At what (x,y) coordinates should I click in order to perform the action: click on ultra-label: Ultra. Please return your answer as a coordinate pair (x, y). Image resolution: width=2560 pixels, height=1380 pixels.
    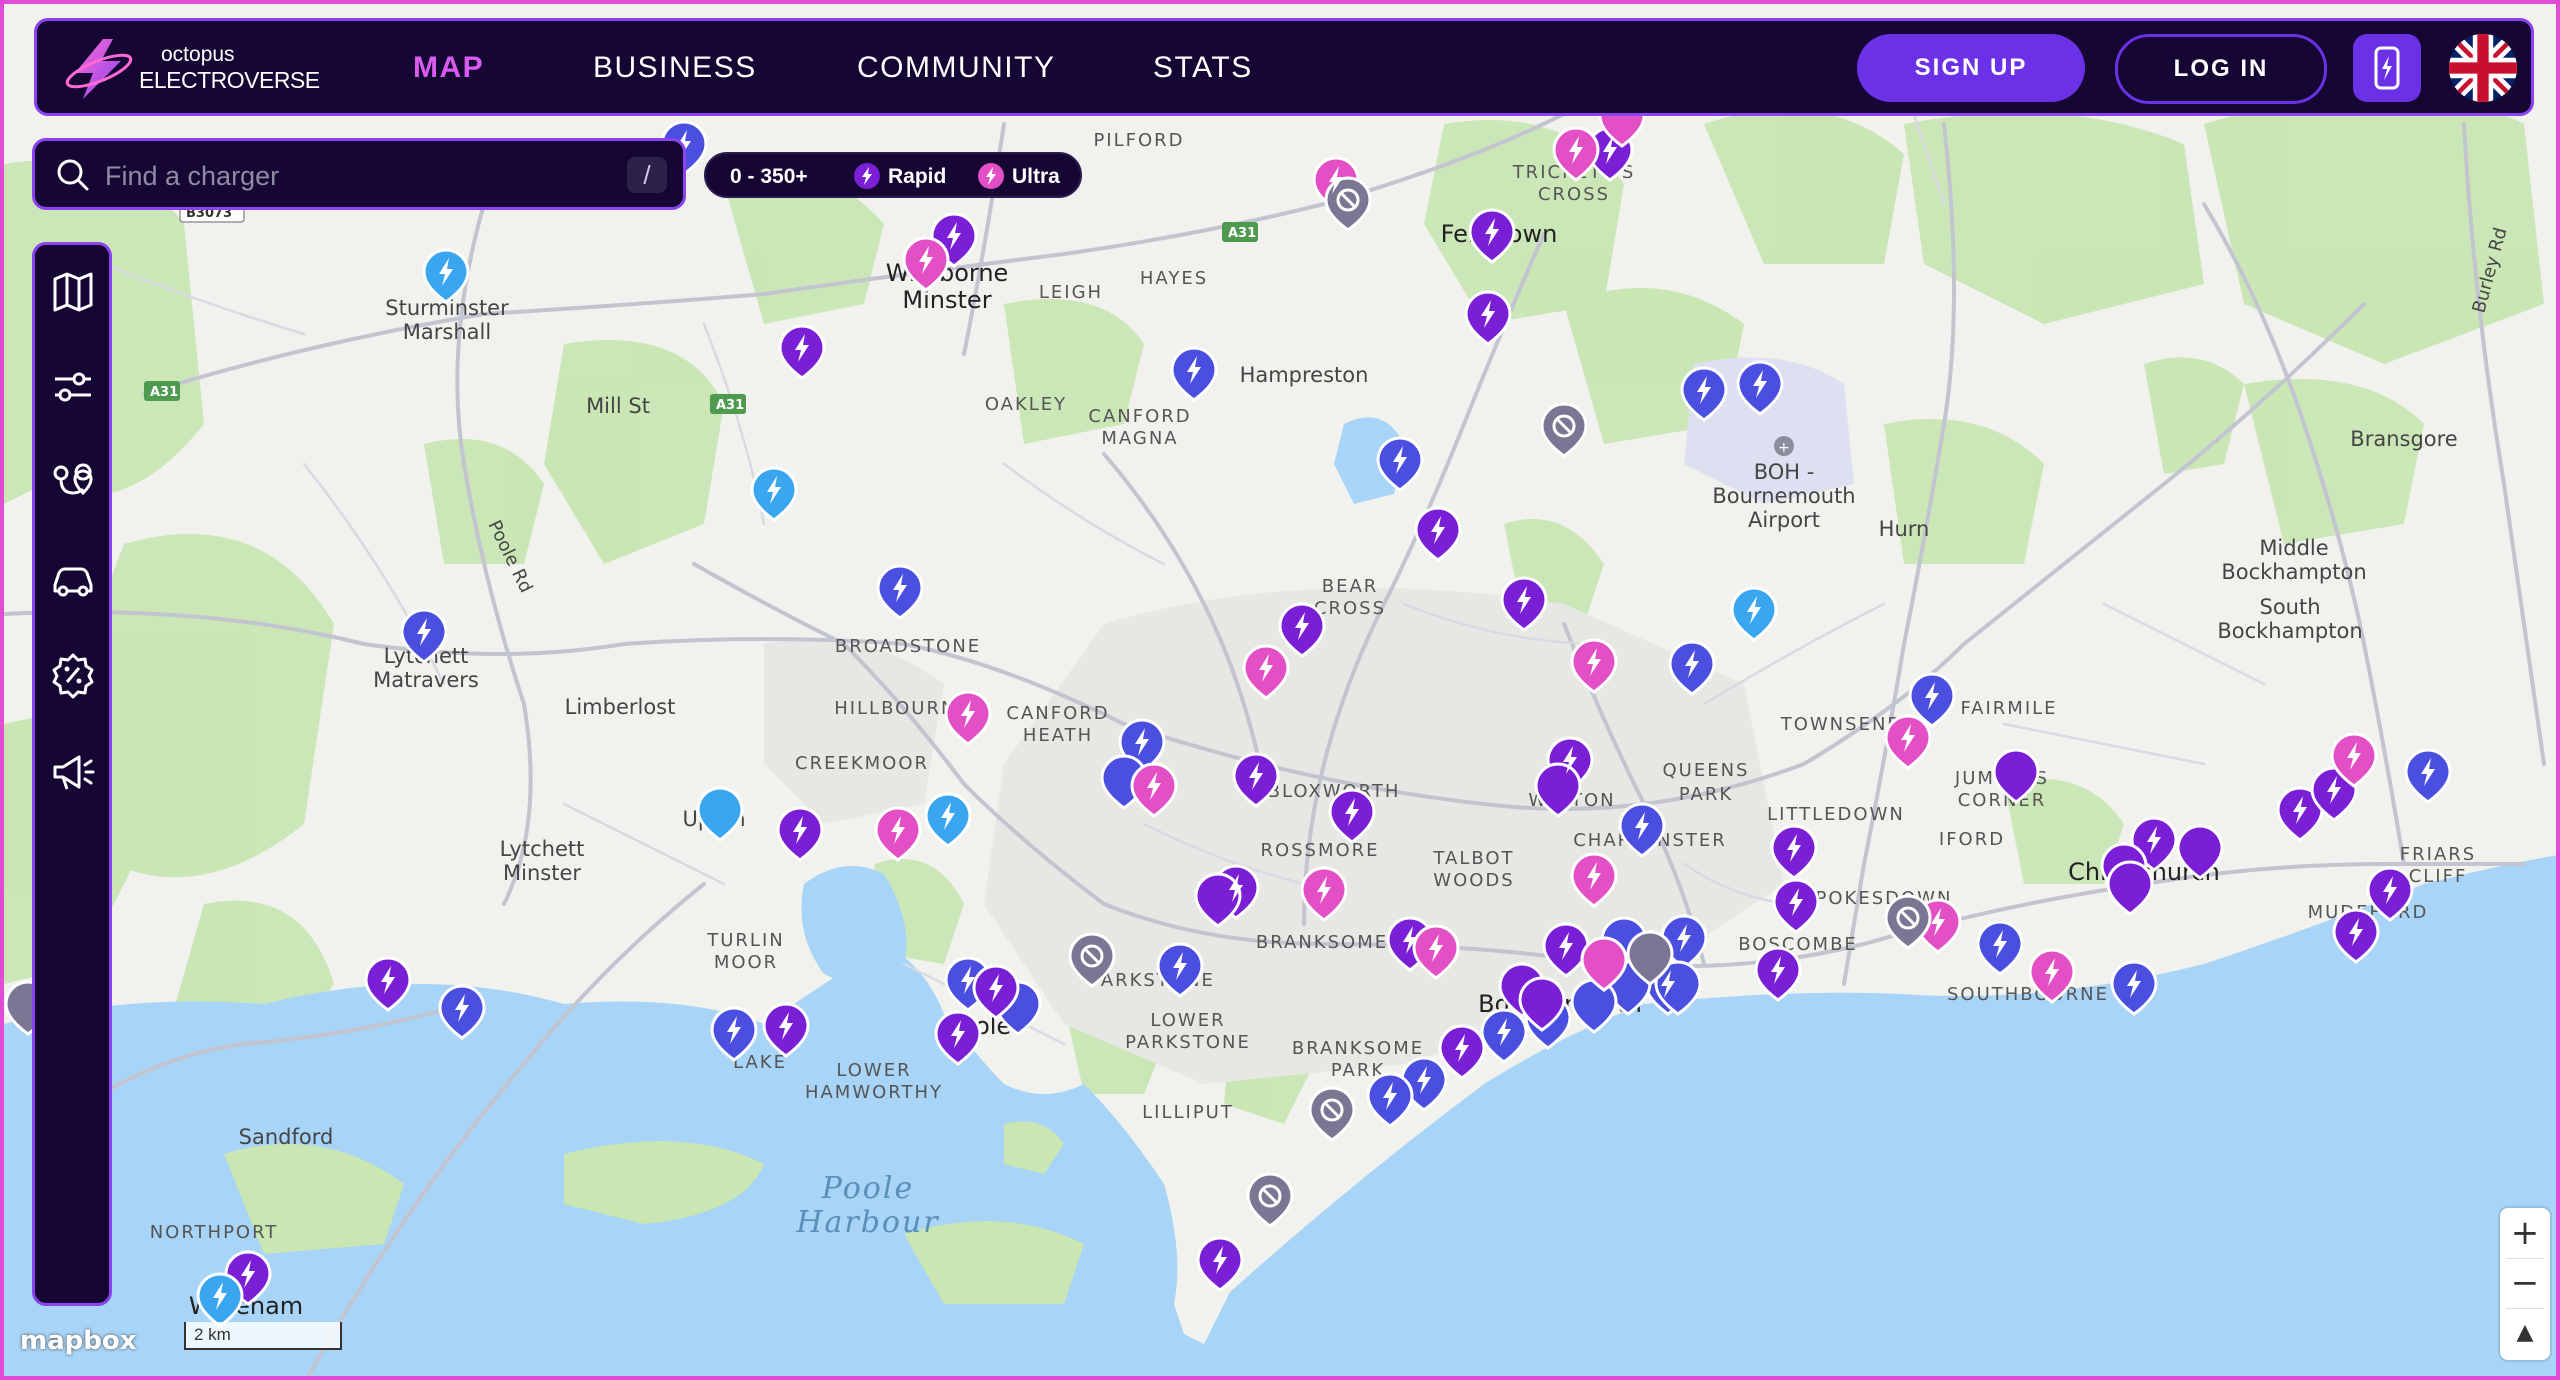
    Looking at the image, I should click on (1036, 176).